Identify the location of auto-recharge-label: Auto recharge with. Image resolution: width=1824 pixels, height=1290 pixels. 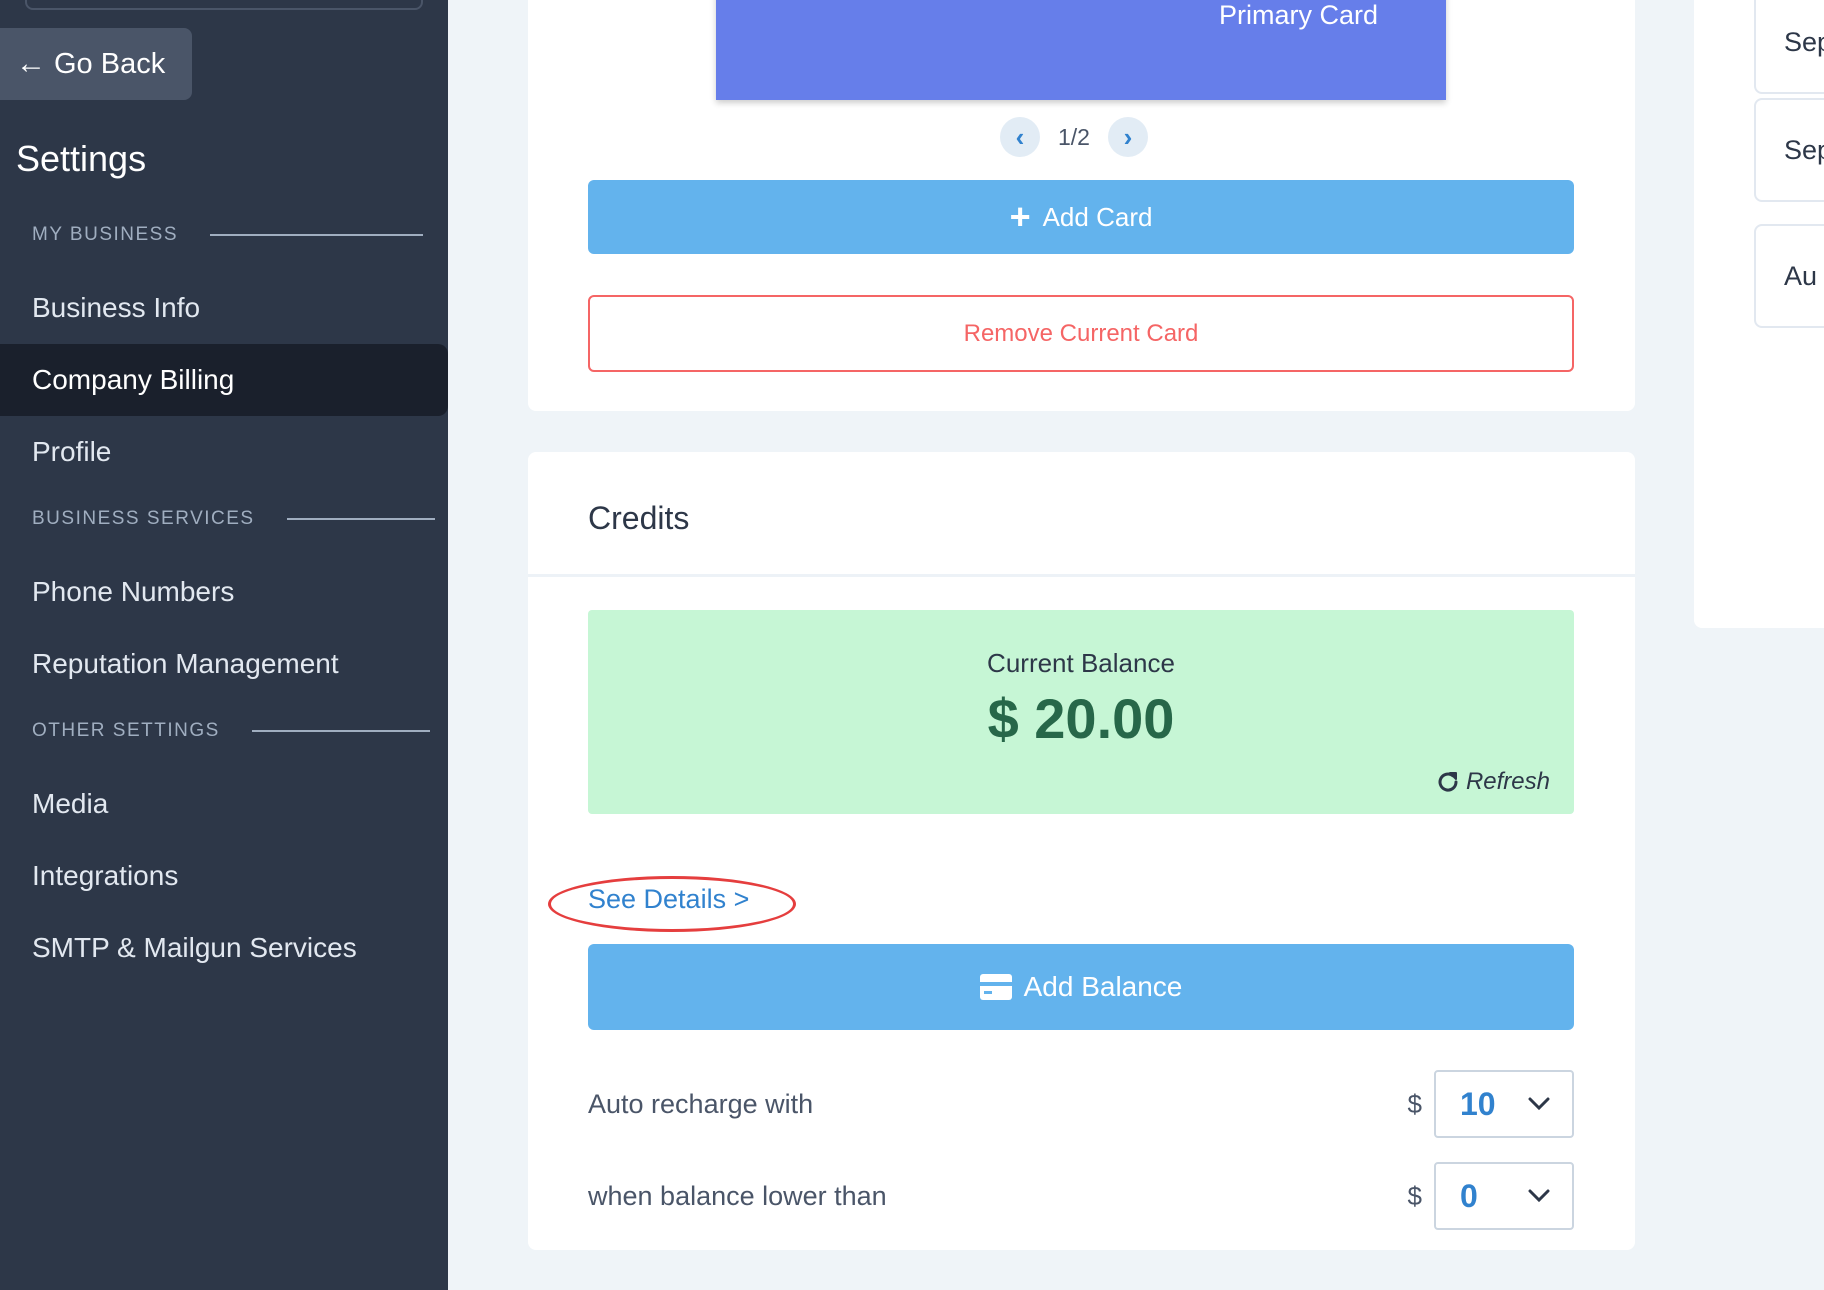
(701, 1103).